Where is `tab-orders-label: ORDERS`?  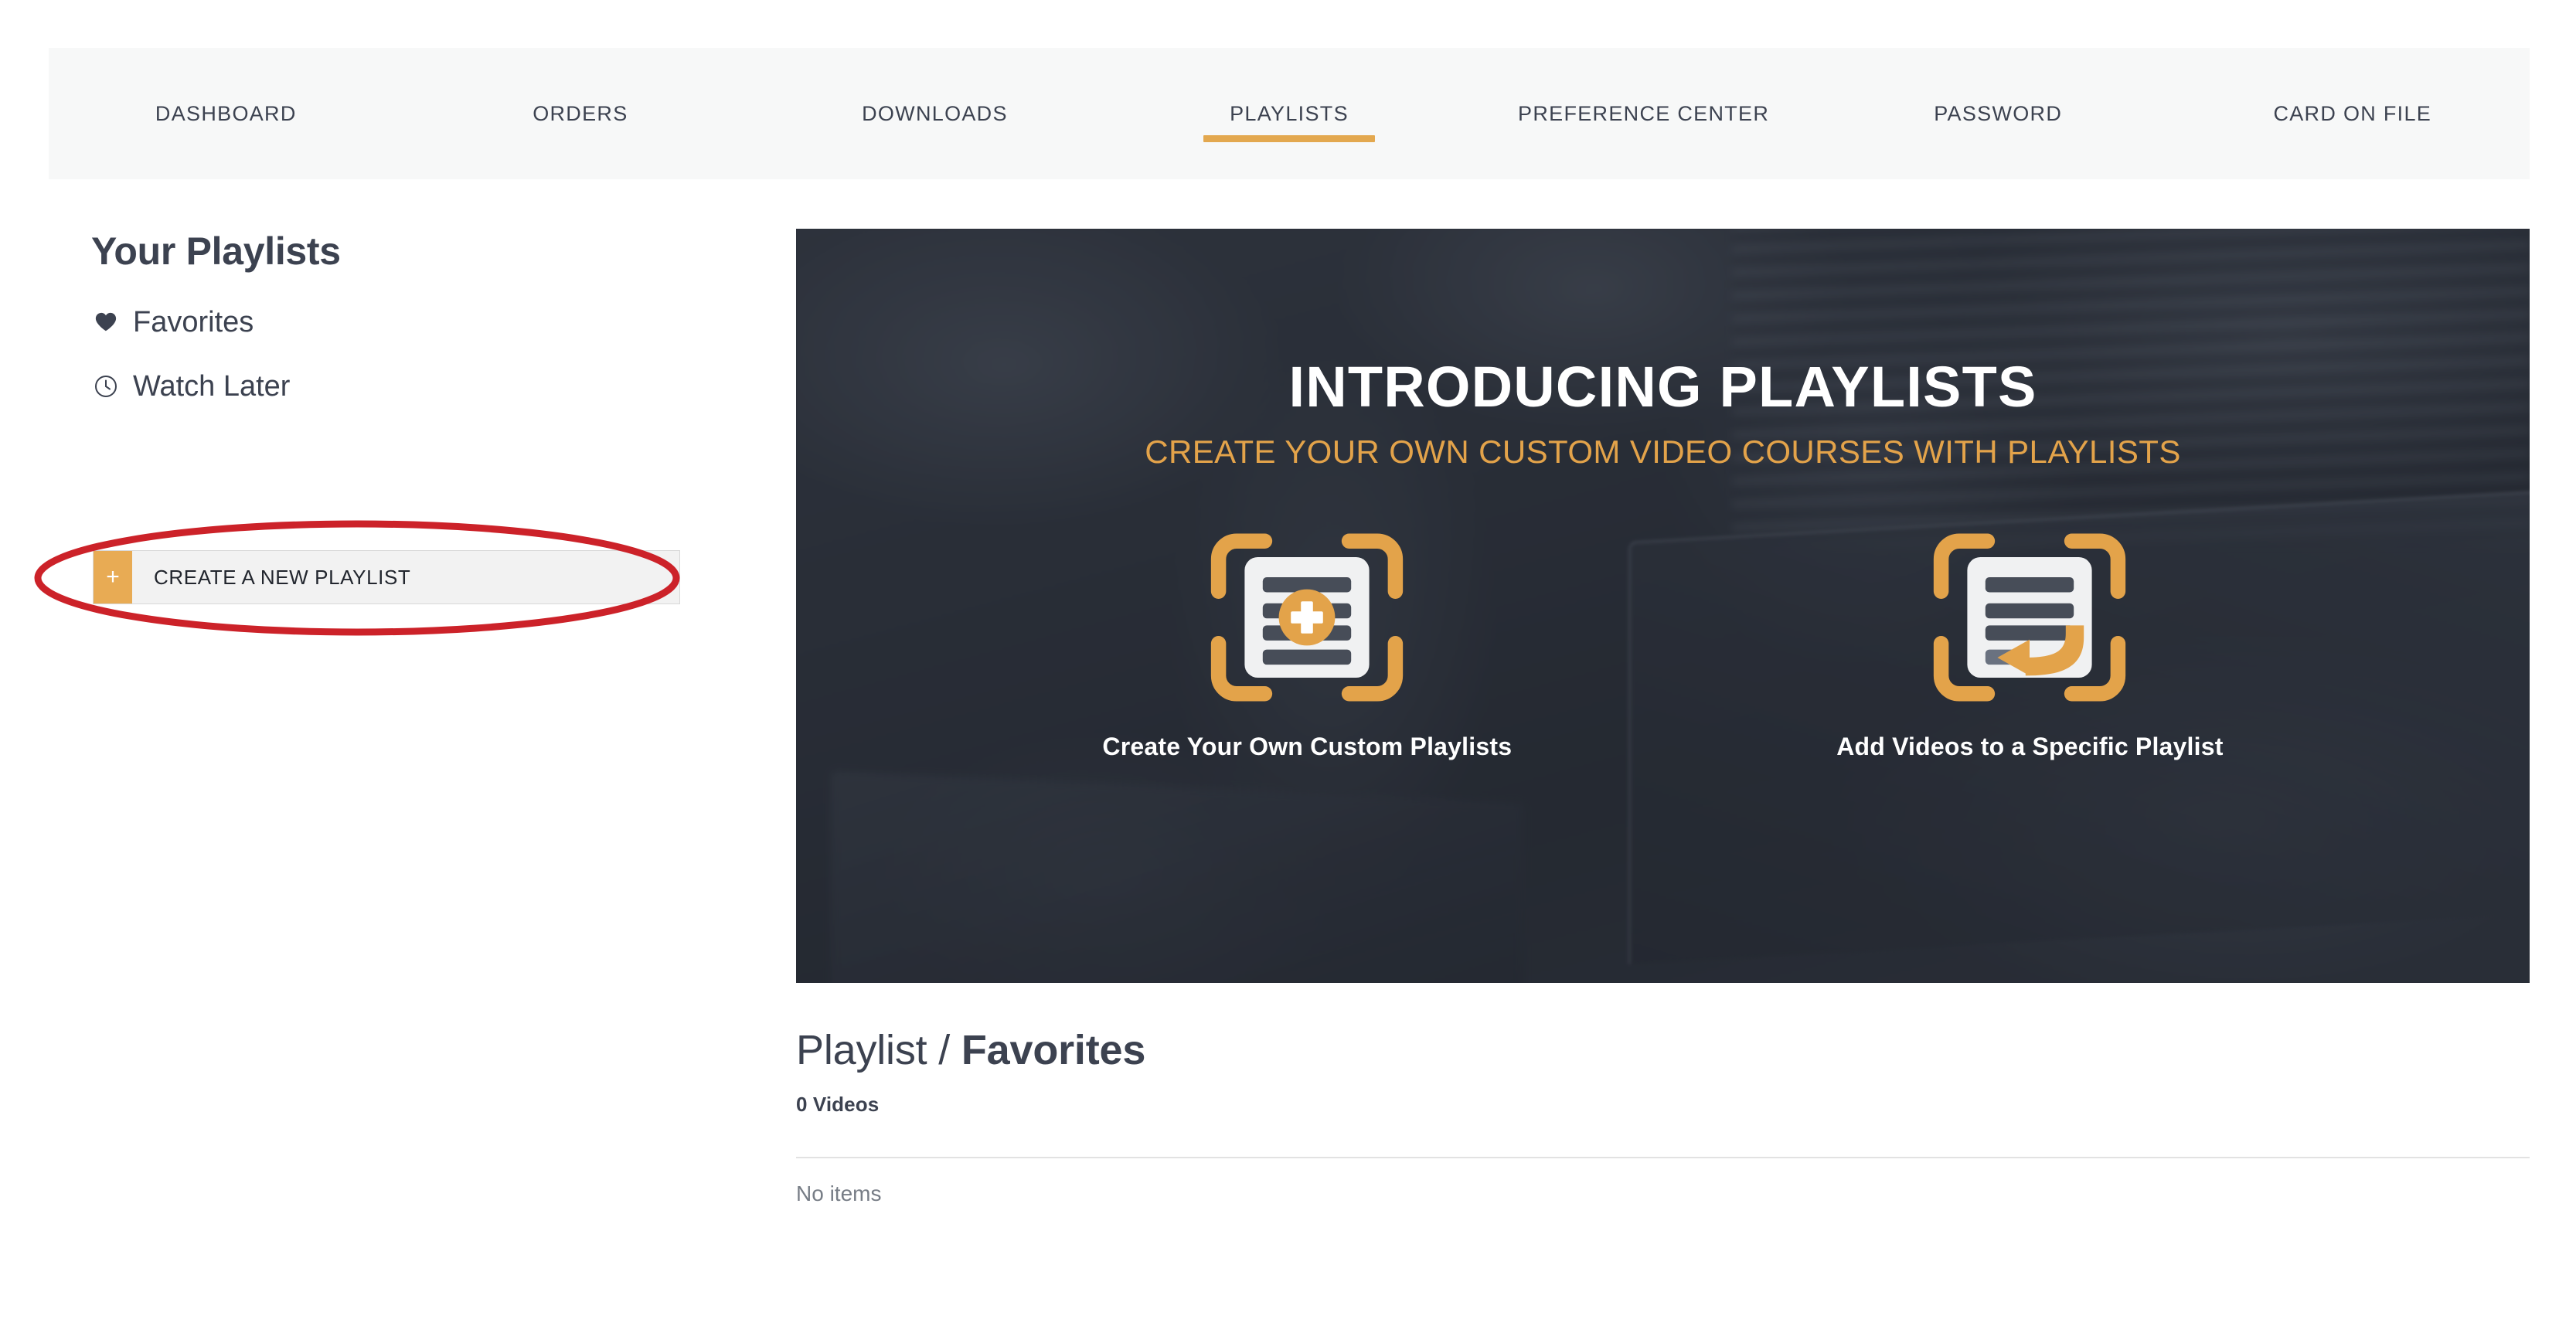 tab-orders-label: ORDERS is located at coordinates (580, 113).